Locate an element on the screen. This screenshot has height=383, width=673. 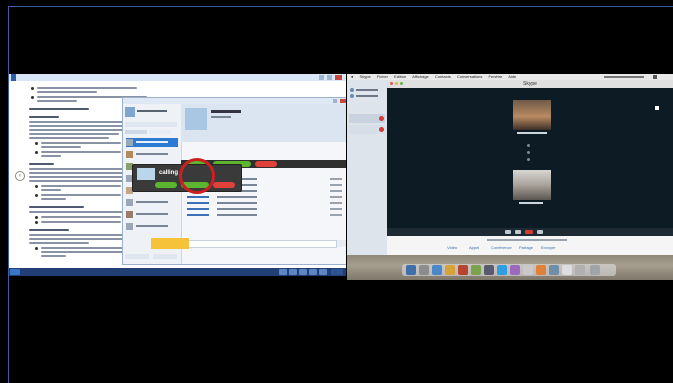
menu-item: Edition is located at coordinates (400, 76).